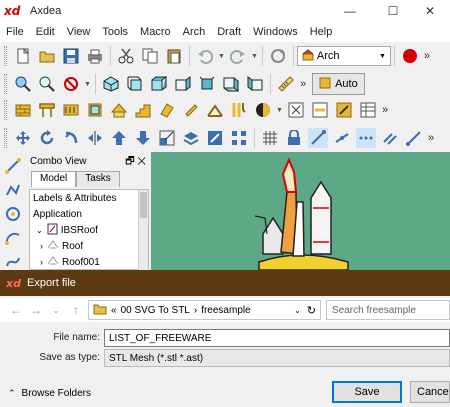  I want to click on save-button: Save, so click(367, 392).